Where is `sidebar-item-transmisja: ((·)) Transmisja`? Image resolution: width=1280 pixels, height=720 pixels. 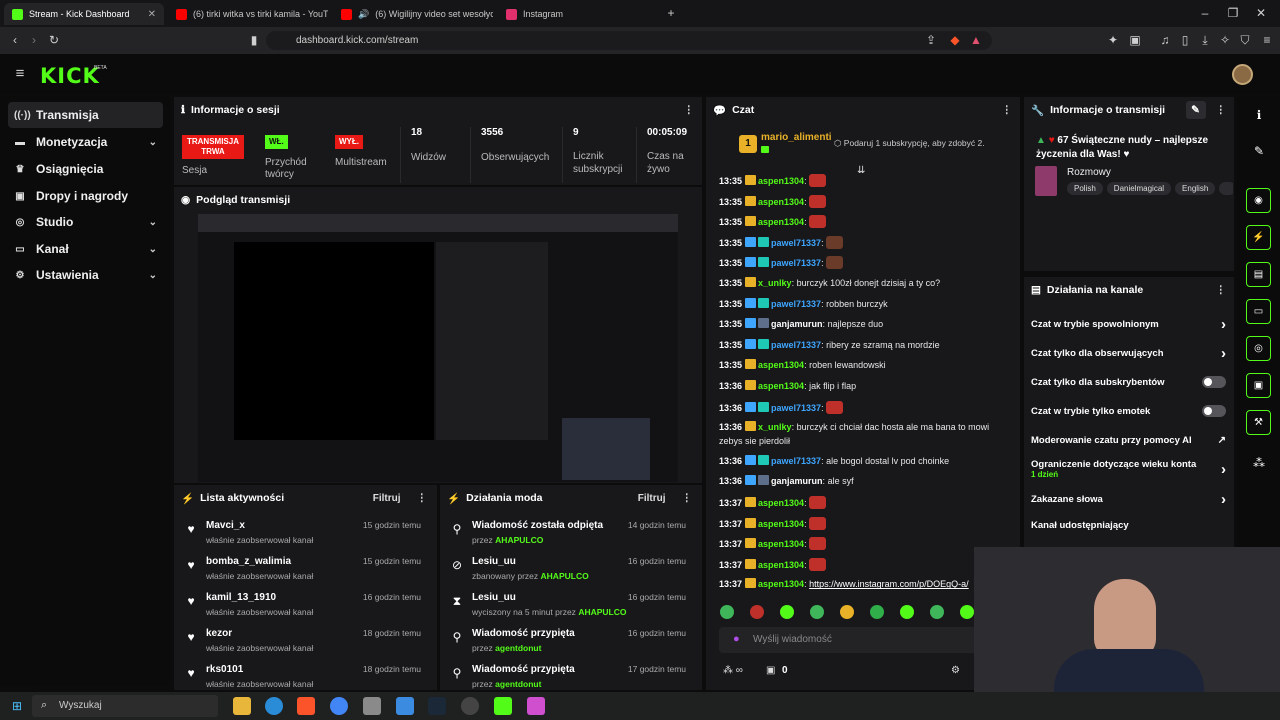
sidebar-item-transmisja: ((·)) Transmisja is located at coordinates (85, 115).